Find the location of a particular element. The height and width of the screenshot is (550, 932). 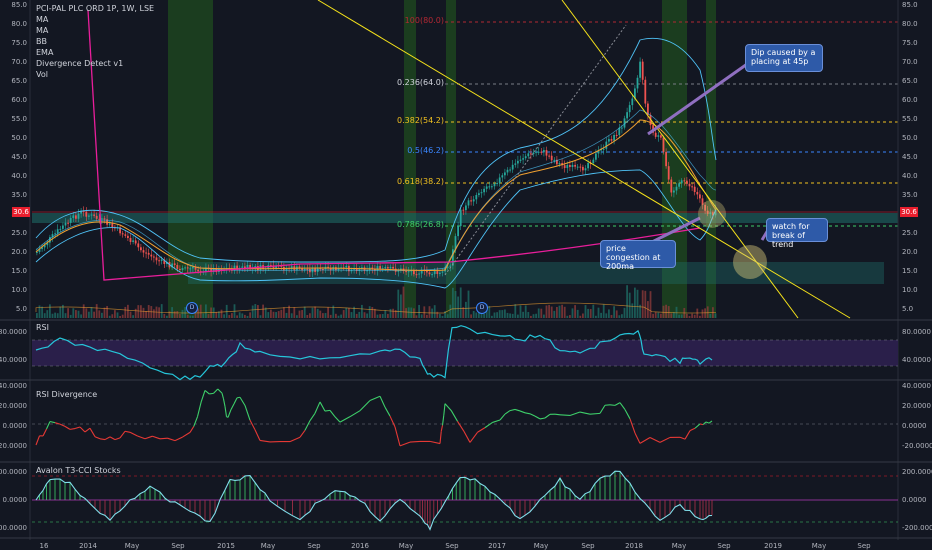

fib-level-label: 0.786(26.8) is located at coordinates (420, 224).